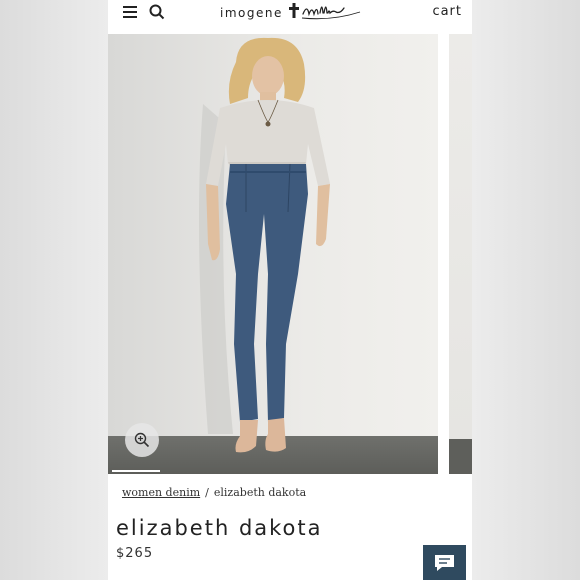 This screenshot has height=580, width=580. What do you see at coordinates (130, 12) in the screenshot?
I see `hamburger-menu-icon` at bounding box center [130, 12].